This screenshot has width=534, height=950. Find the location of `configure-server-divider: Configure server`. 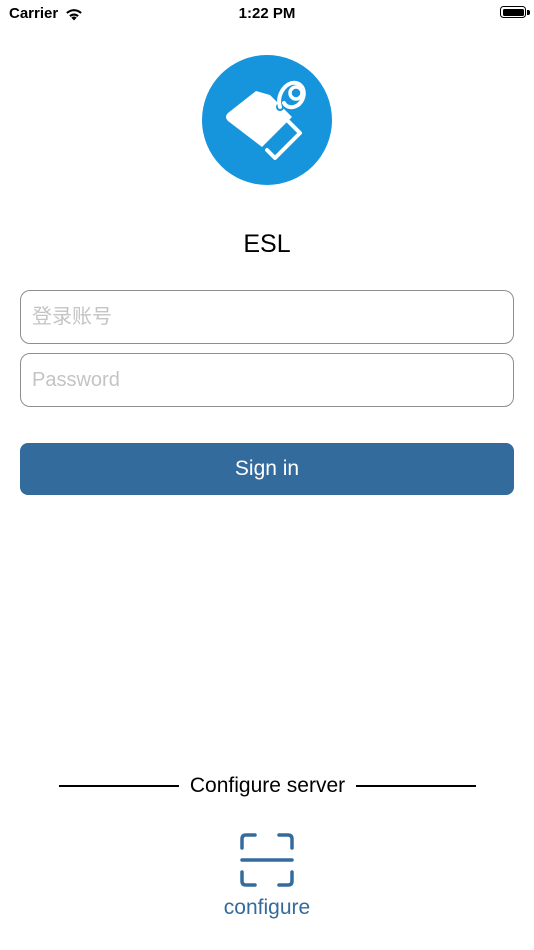

configure-server-divider: Configure server is located at coordinates (268, 786).